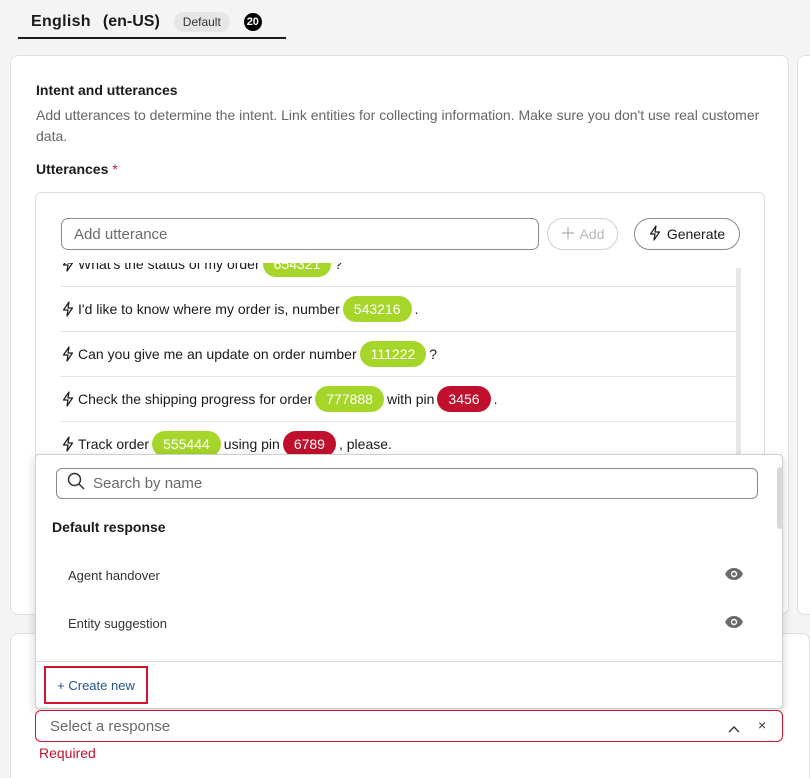  I want to click on section-title: Intent and utterances, so click(107, 90).